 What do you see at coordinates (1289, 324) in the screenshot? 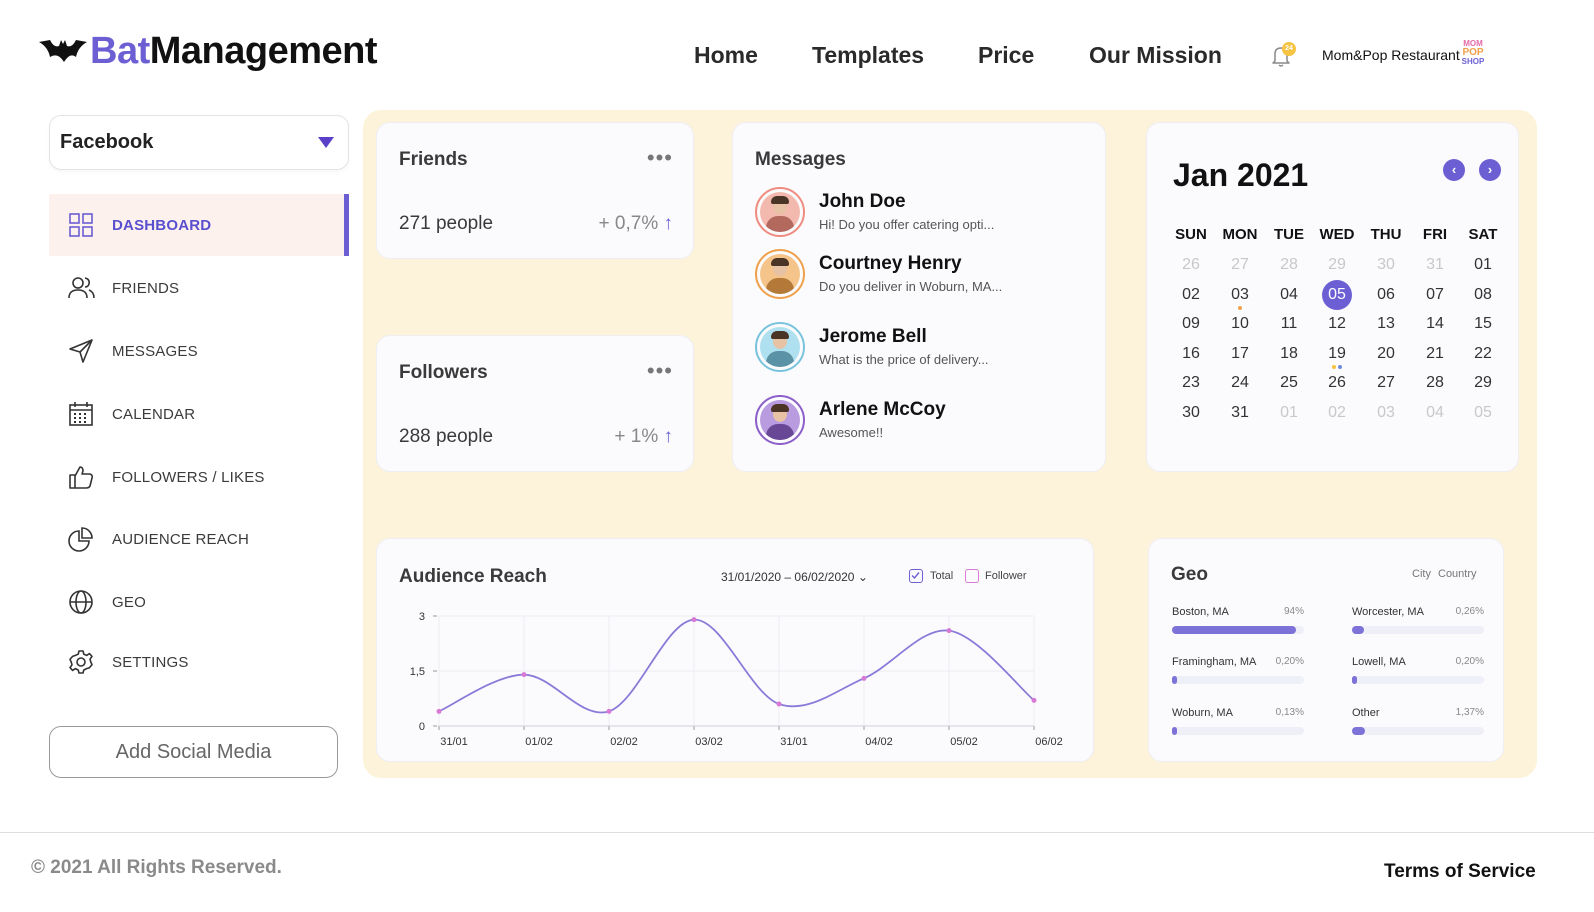
I see `calendar-day: 11` at bounding box center [1289, 324].